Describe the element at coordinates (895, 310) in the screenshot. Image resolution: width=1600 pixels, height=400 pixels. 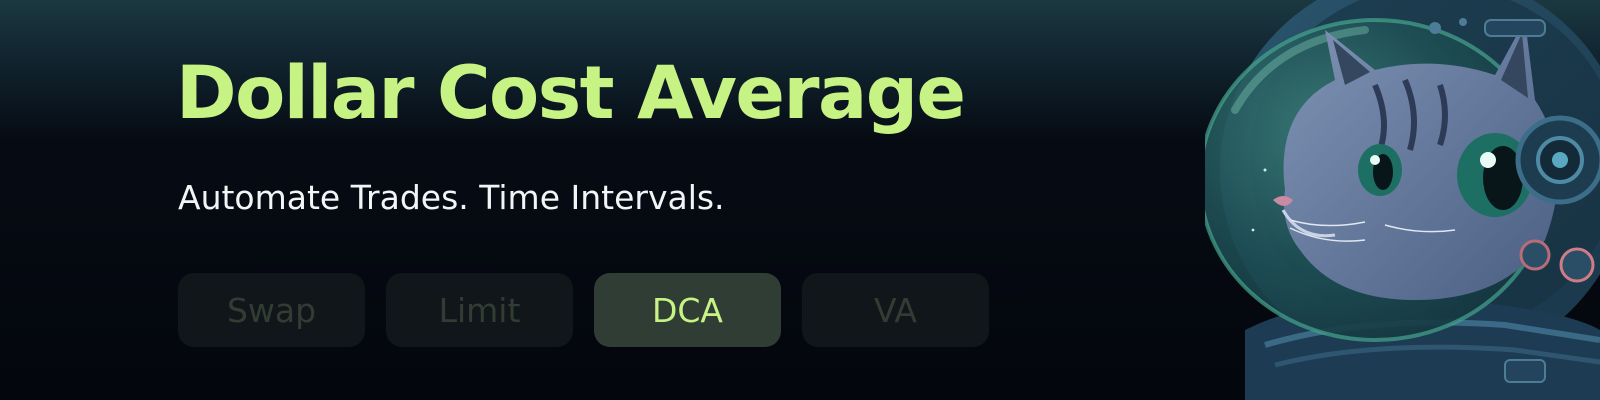
I see `tab-va: VA` at that location.